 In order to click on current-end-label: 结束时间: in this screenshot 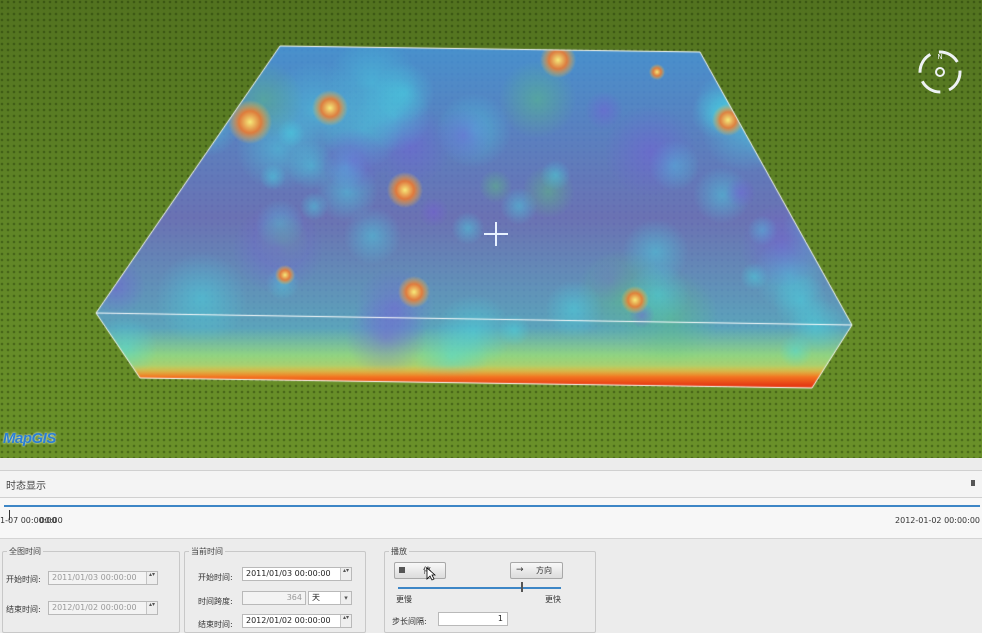, I will do `click(215, 624)`.